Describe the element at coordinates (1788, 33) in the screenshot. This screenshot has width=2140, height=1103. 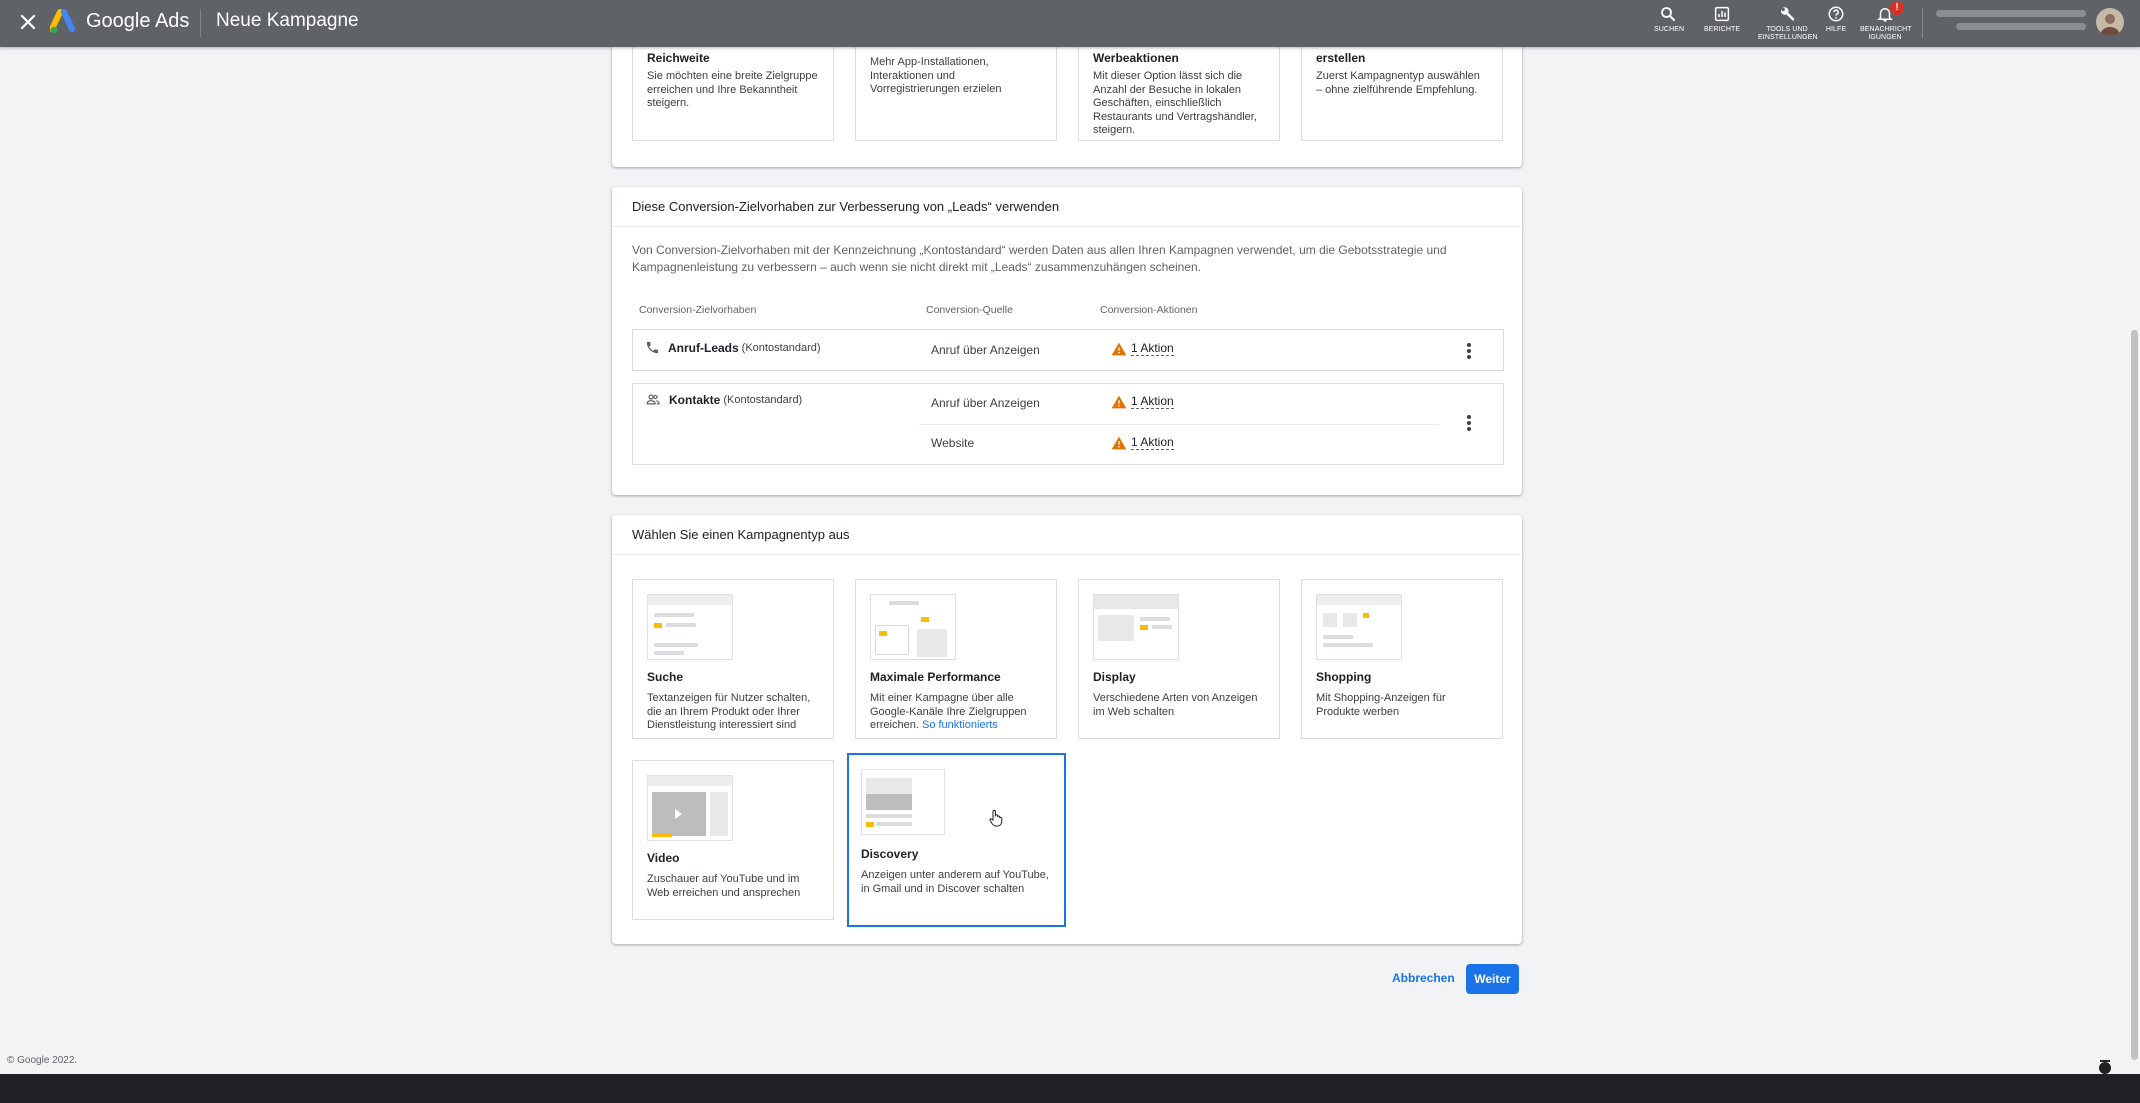
I see `tools-settings-label: TOOLS UND EINSTELLUNGEN` at that location.